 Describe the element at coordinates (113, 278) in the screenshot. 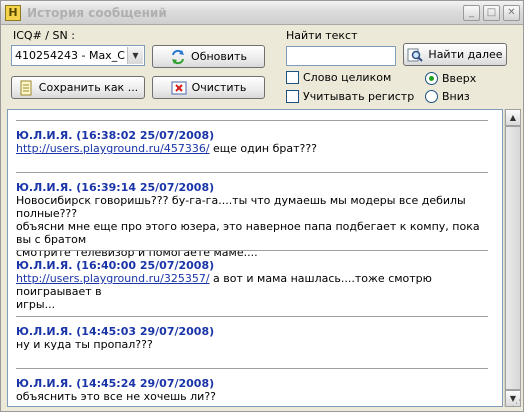

I see `message-link: http://users.playground.ru/325357/` at that location.